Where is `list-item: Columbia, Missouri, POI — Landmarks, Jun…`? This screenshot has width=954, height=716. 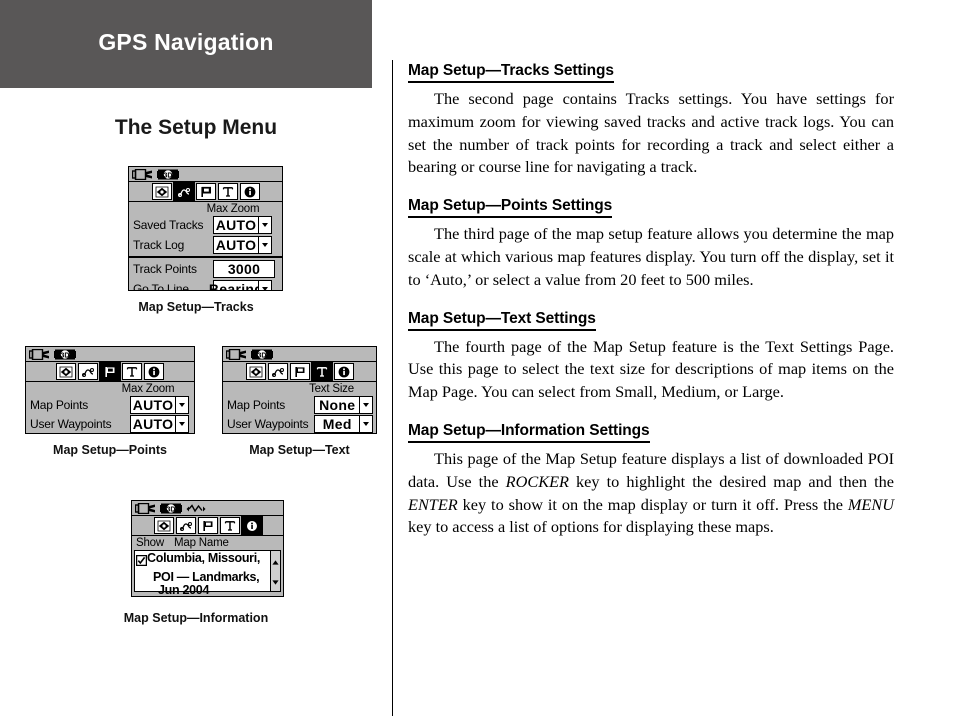
list-item: Columbia, Missouri, POI — Landmarks, Jun… is located at coordinates (202, 573).